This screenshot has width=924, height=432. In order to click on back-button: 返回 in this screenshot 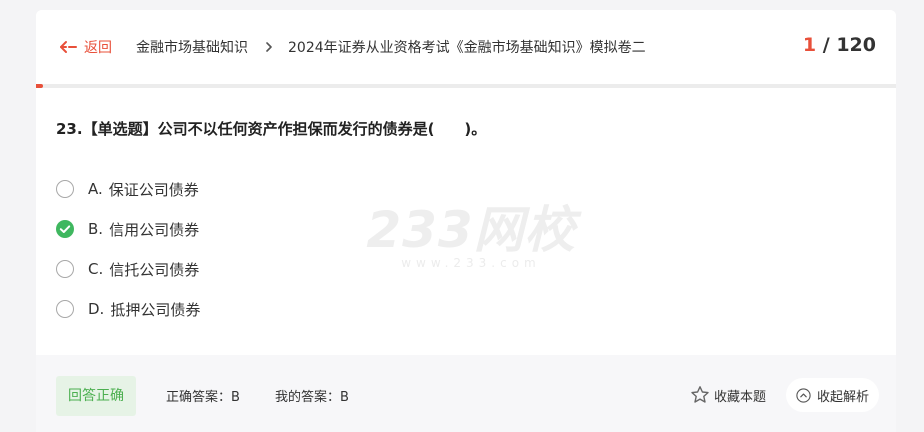, I will do `click(85, 47)`.